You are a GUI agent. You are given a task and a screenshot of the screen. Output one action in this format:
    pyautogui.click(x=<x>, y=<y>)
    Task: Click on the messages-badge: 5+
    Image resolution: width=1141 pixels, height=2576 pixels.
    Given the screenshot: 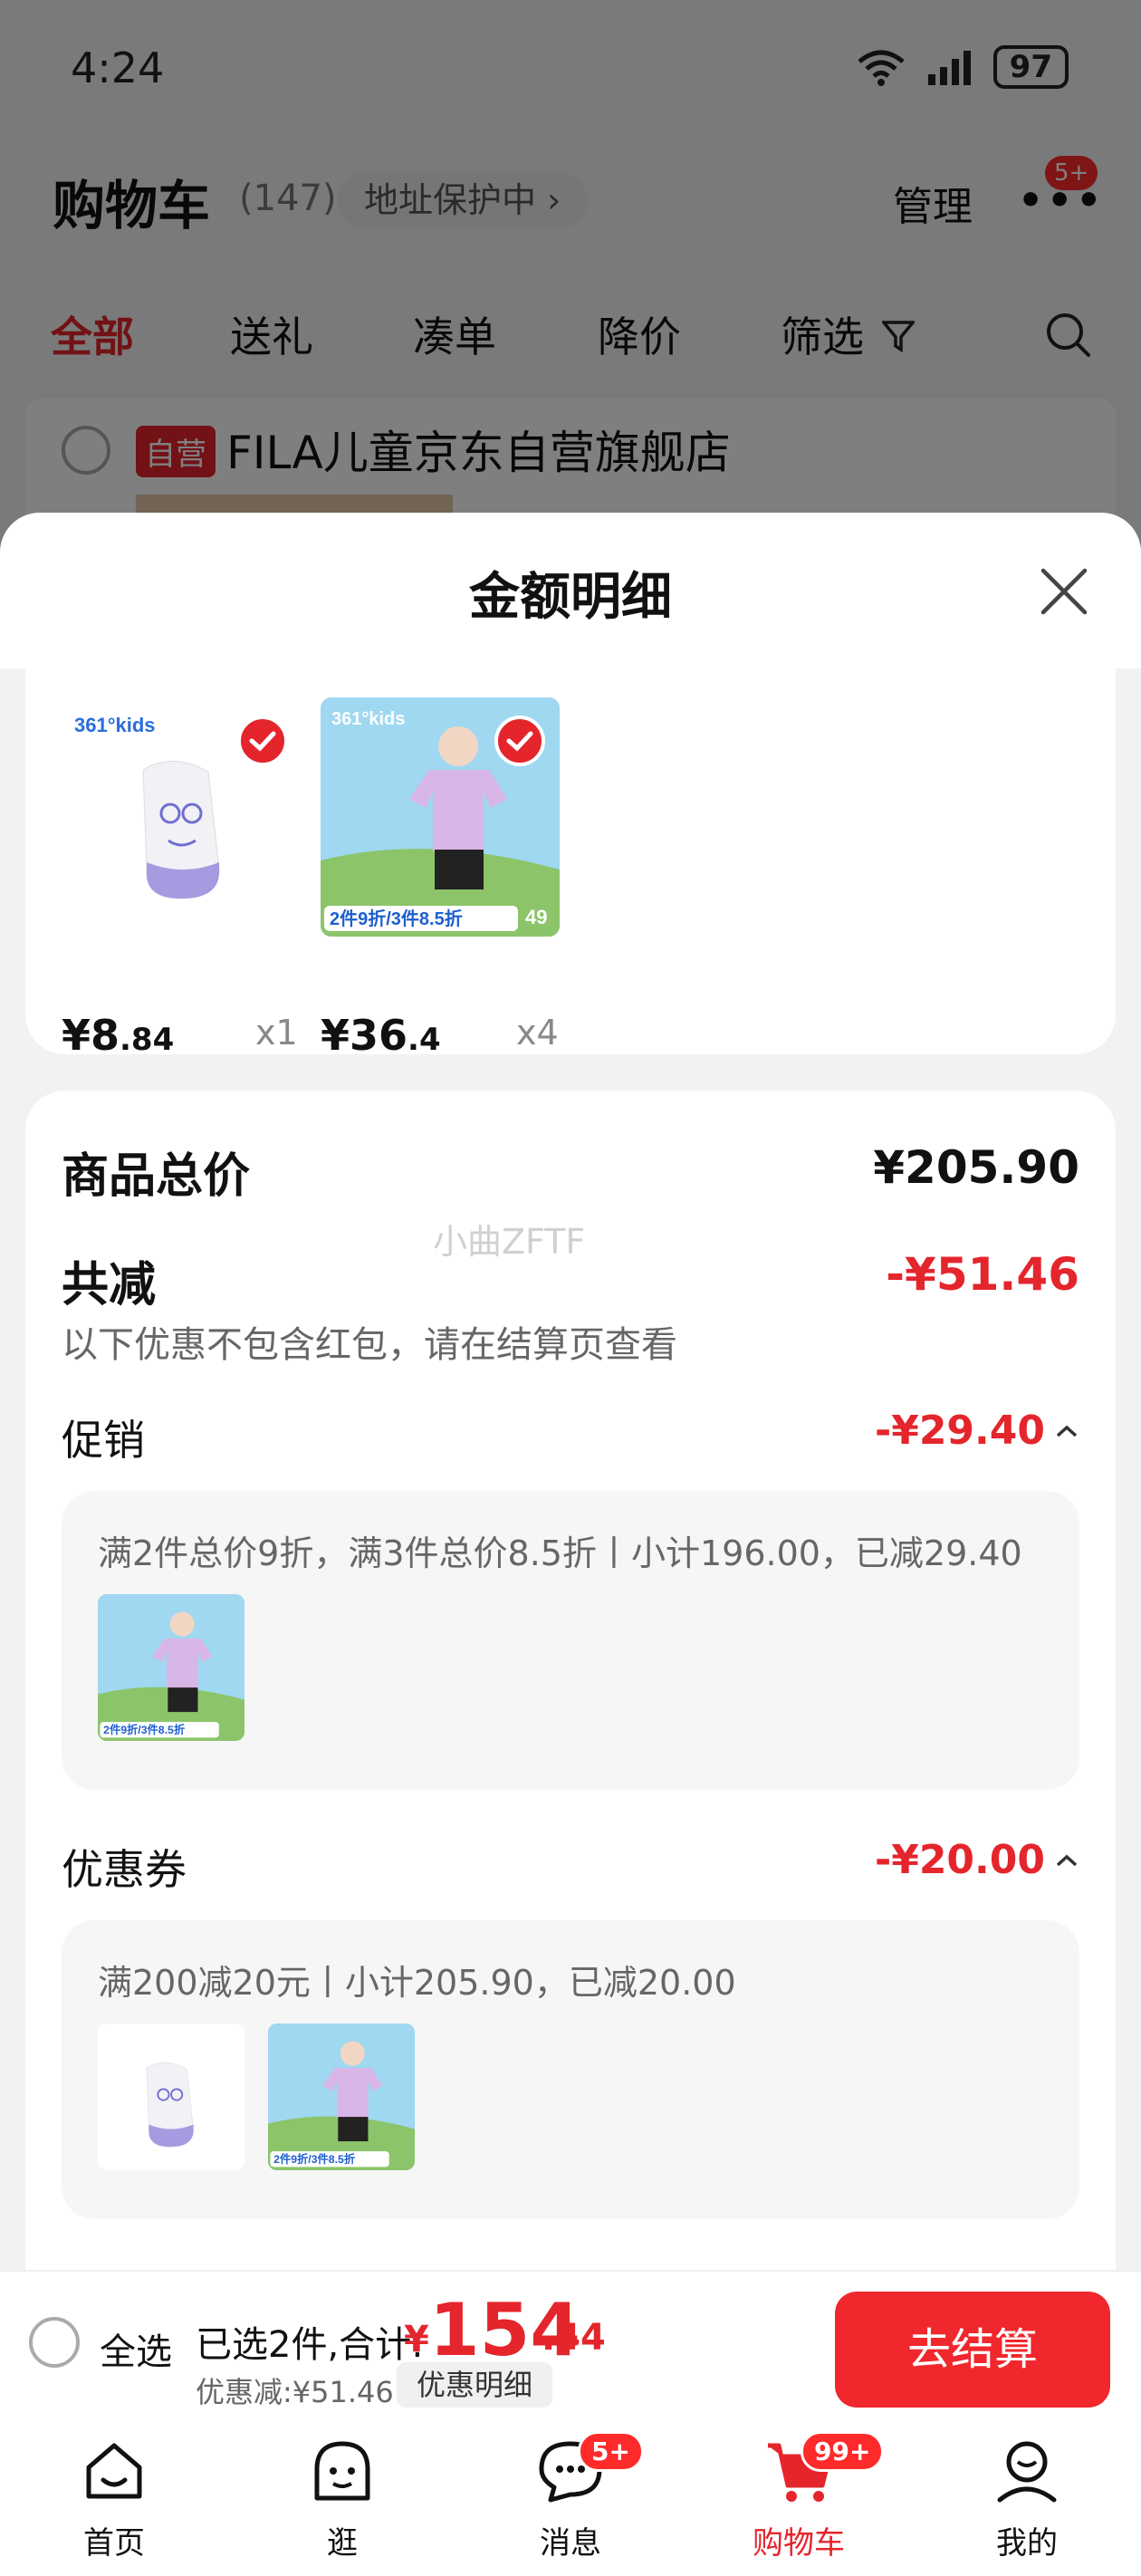 What is the action you would take?
    pyautogui.click(x=611, y=2451)
    